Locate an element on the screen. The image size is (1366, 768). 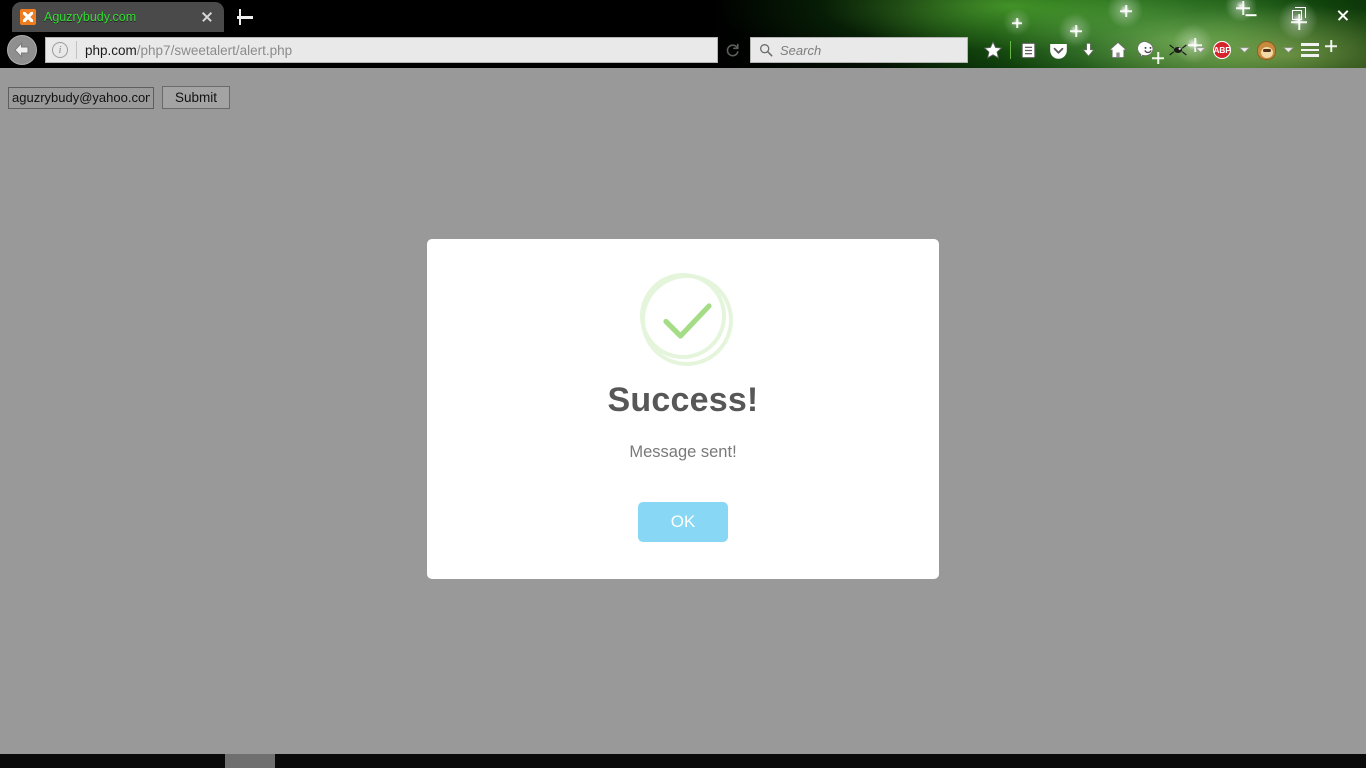
success-check-icon is located at coordinates (686, 319).